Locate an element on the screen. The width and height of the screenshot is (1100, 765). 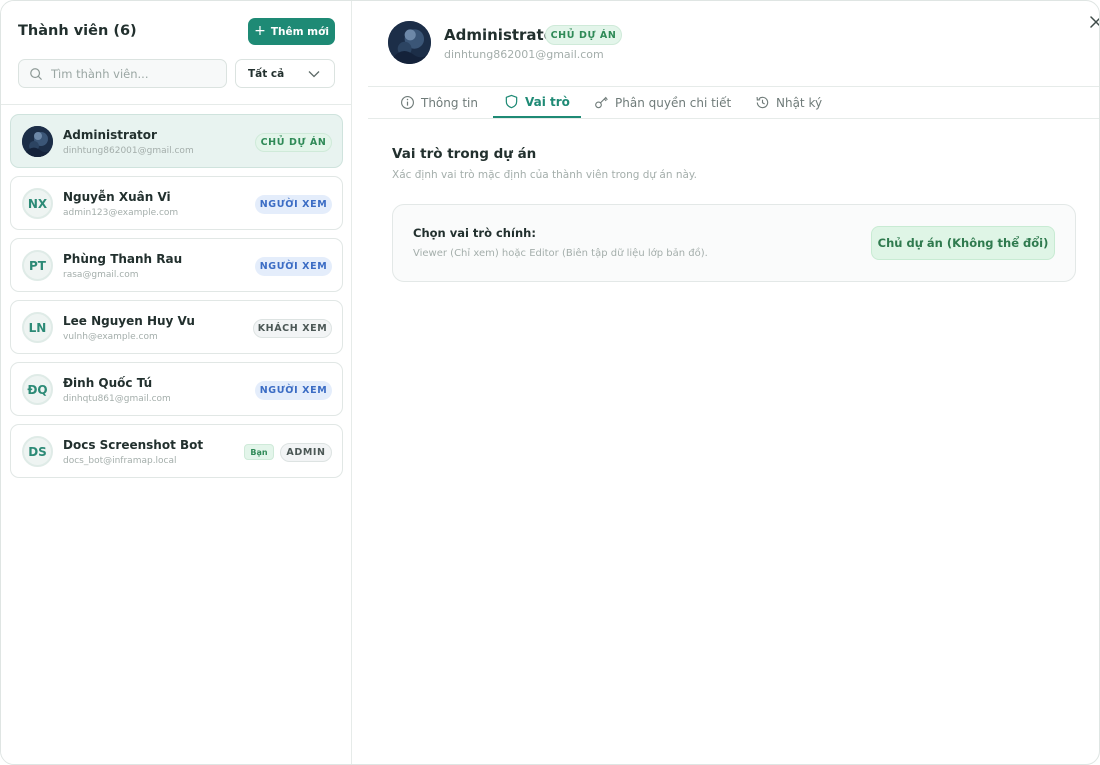
tab-info: Thông tin is located at coordinates (439, 102).